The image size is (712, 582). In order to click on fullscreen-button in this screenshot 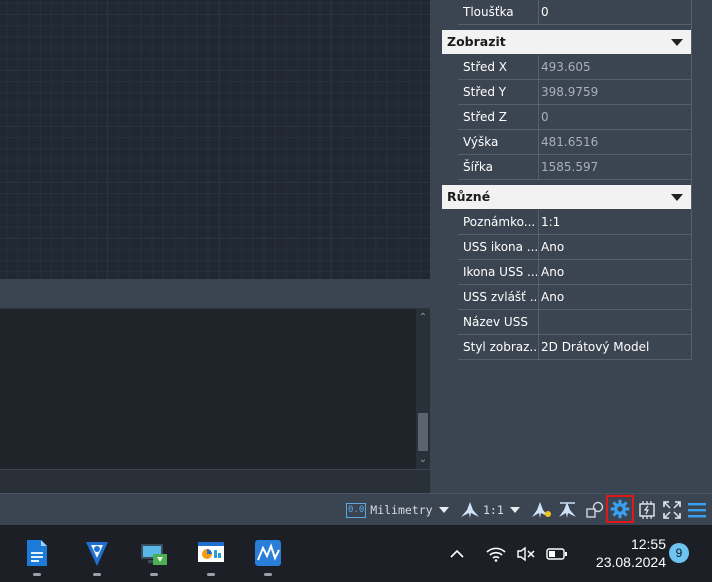, I will do `click(672, 510)`.